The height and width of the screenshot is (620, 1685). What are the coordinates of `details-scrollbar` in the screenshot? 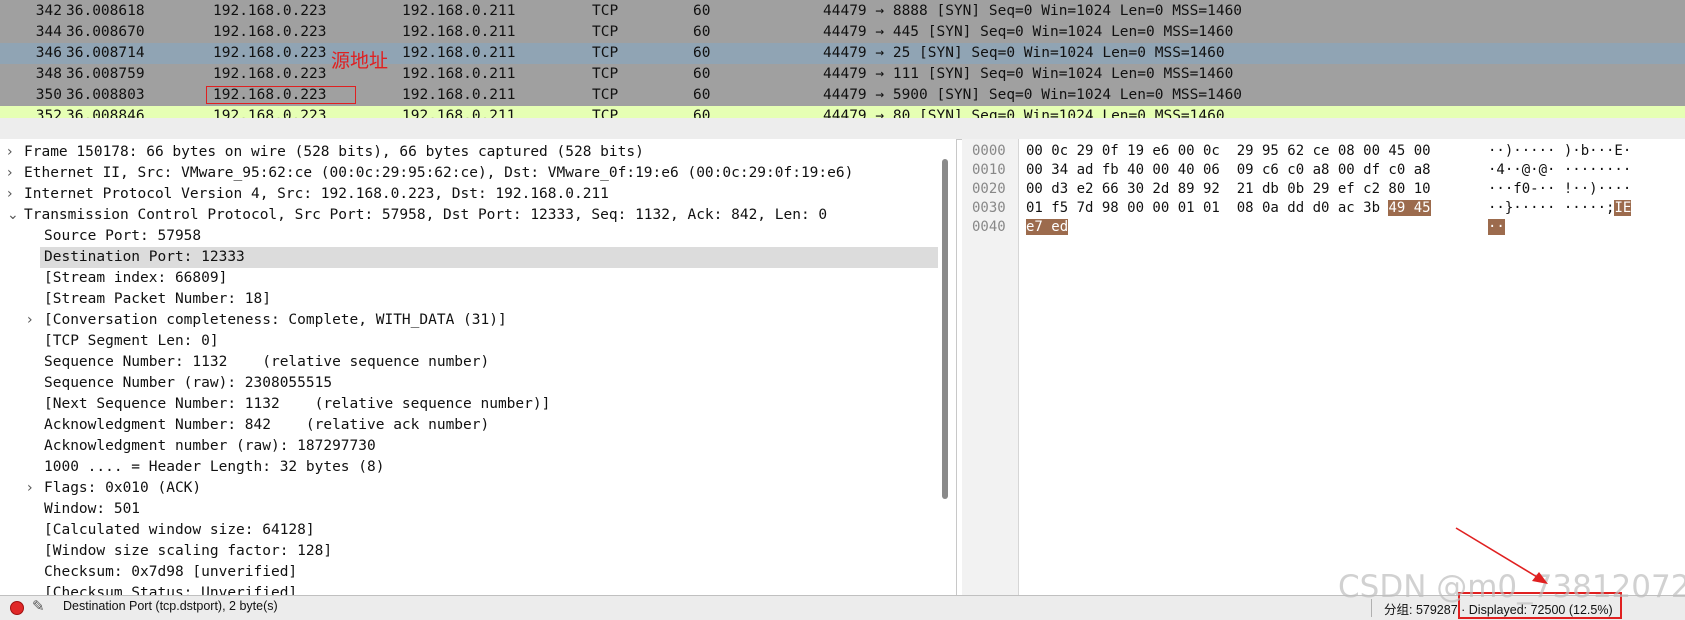 It's located at (945, 329).